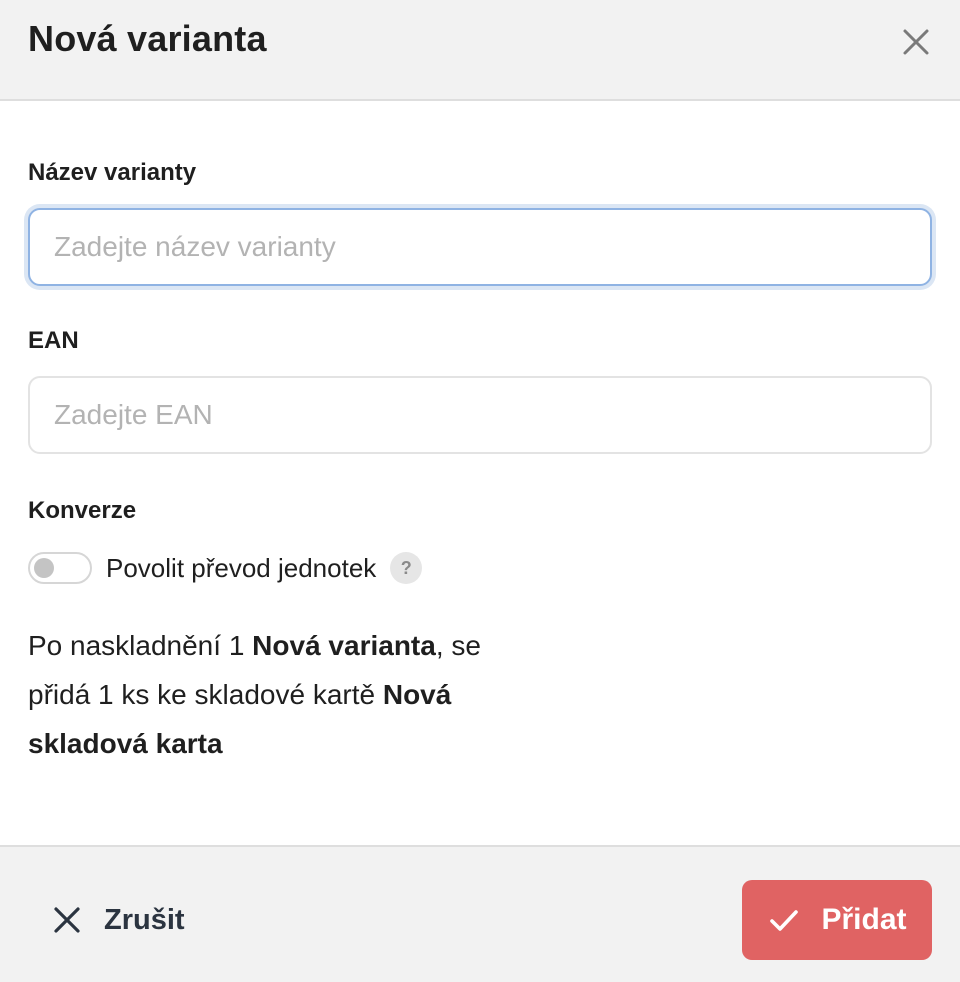  Describe the element at coordinates (241, 568) in the screenshot. I see `unit-conversion-toggle-label: Povolit převod jednotek` at that location.